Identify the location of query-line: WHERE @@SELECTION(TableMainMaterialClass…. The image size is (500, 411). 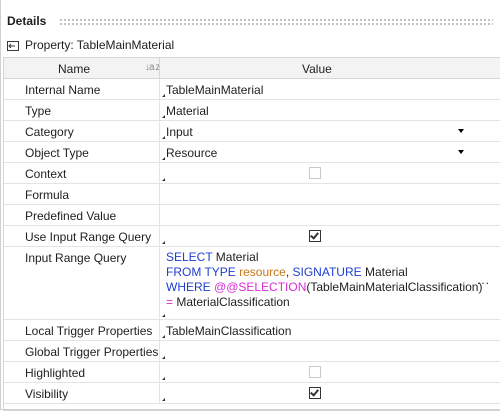
(331, 287).